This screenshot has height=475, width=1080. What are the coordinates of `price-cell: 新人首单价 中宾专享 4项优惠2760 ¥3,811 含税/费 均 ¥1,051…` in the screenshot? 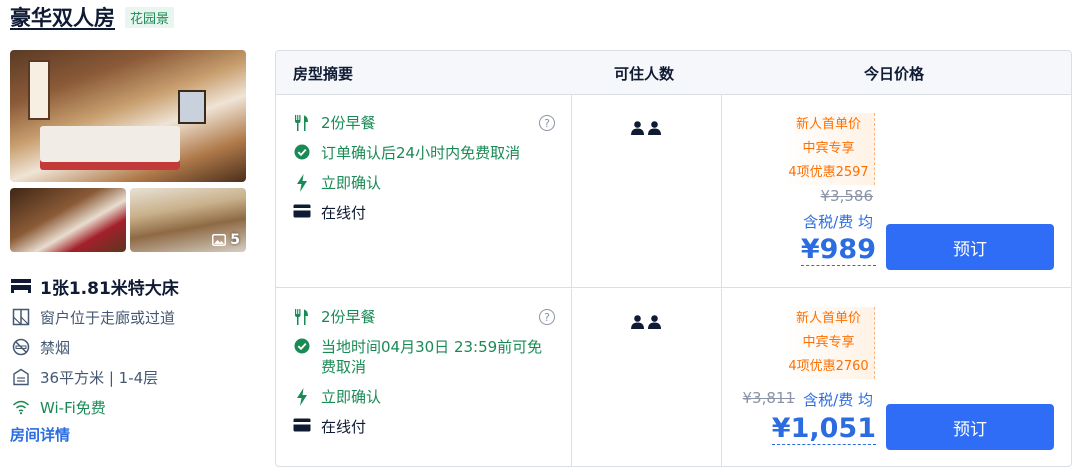 It's located at (896, 377).